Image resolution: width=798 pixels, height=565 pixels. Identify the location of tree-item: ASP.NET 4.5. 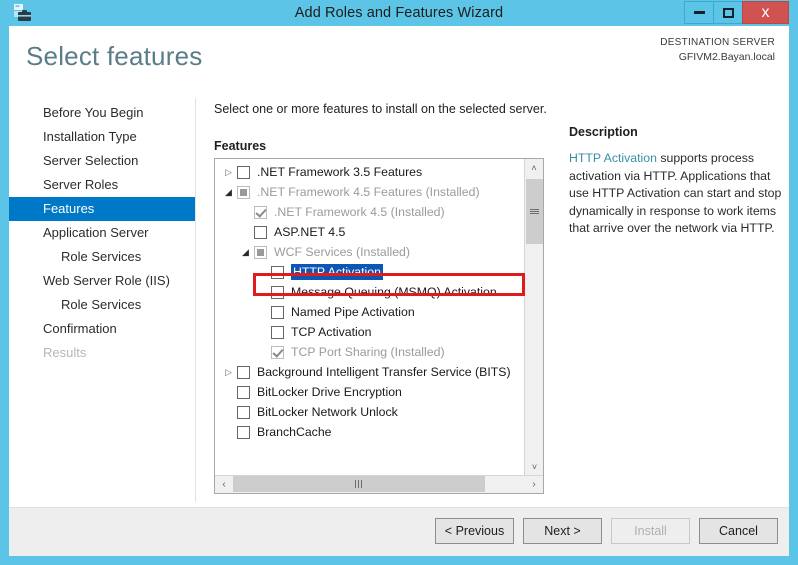
(369, 232).